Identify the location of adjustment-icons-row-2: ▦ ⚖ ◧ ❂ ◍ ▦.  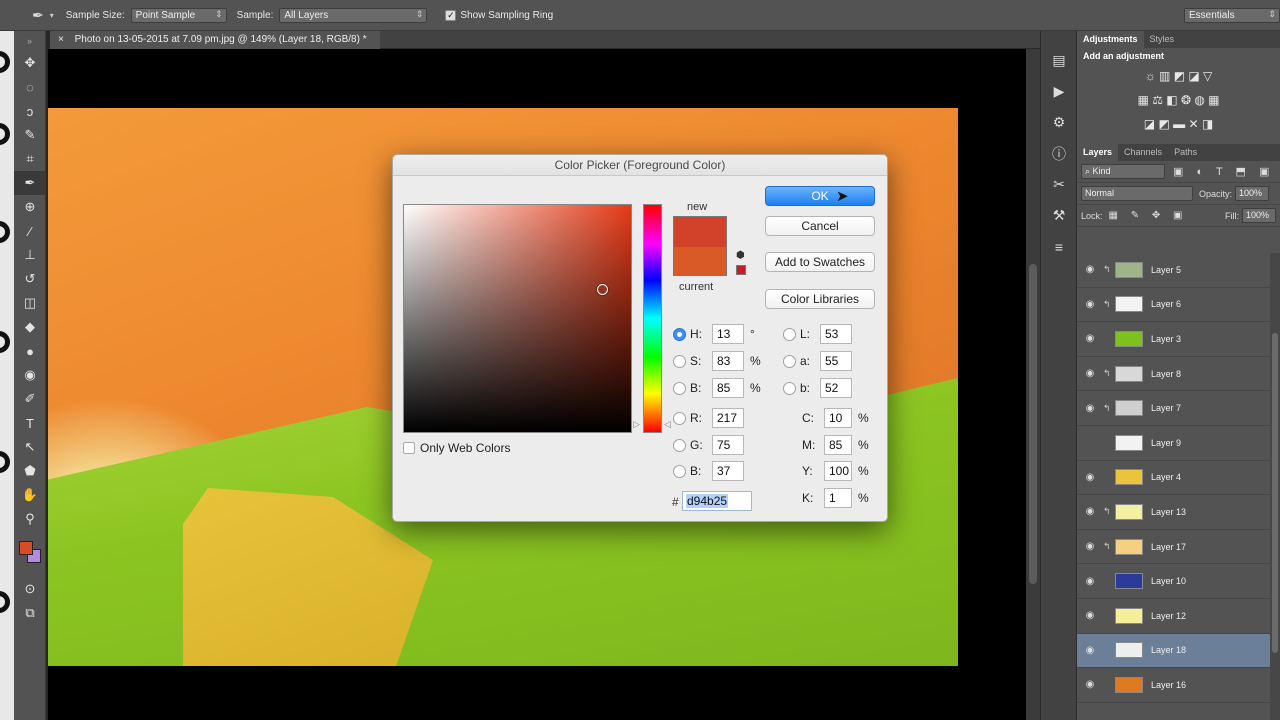
(1178, 100).